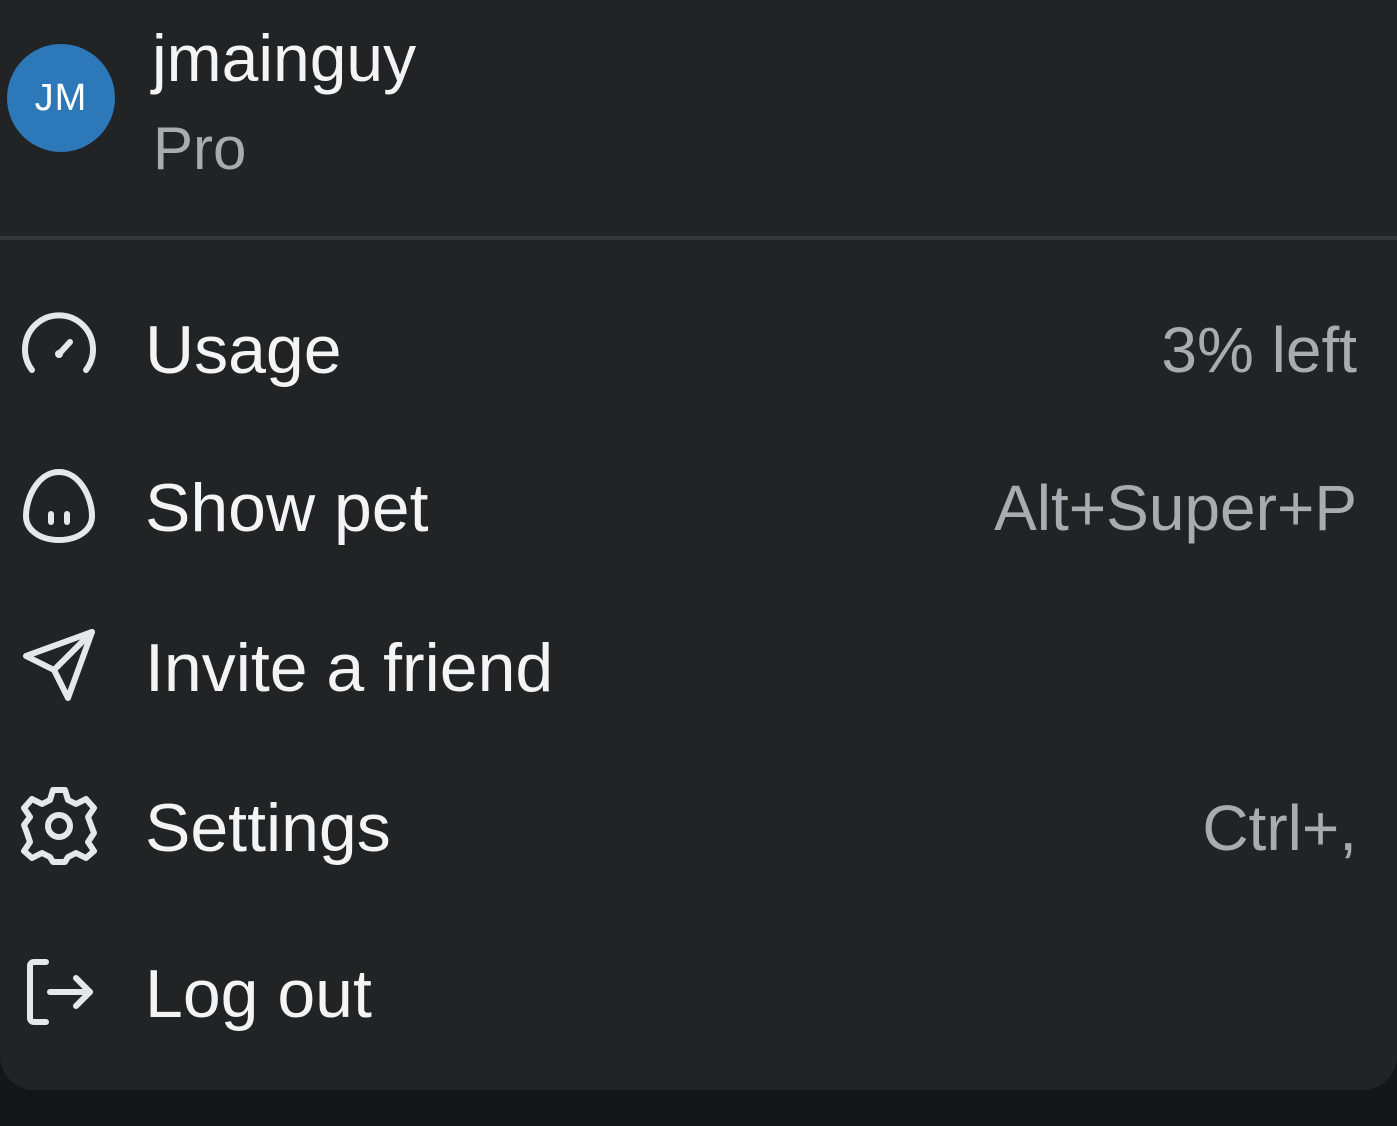  I want to click on usage-remaining: 3% left, so click(1259, 350).